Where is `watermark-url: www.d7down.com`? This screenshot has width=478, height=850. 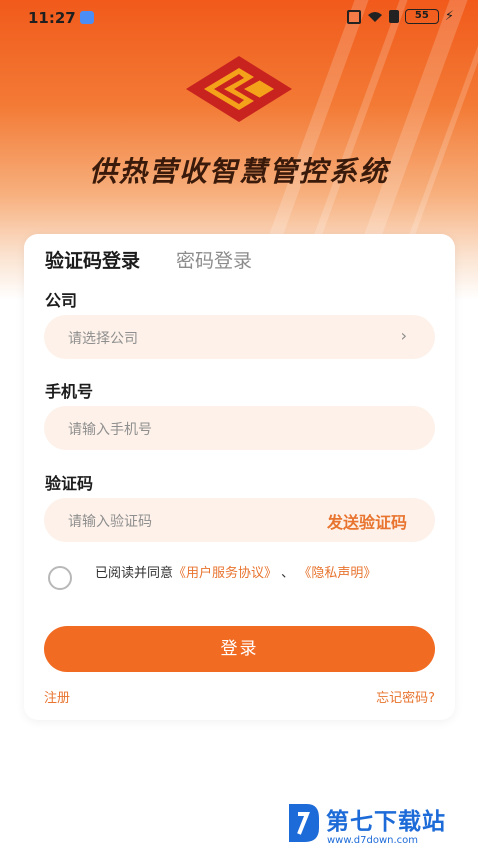
watermark-url: www.d7down.com is located at coordinates (373, 840).